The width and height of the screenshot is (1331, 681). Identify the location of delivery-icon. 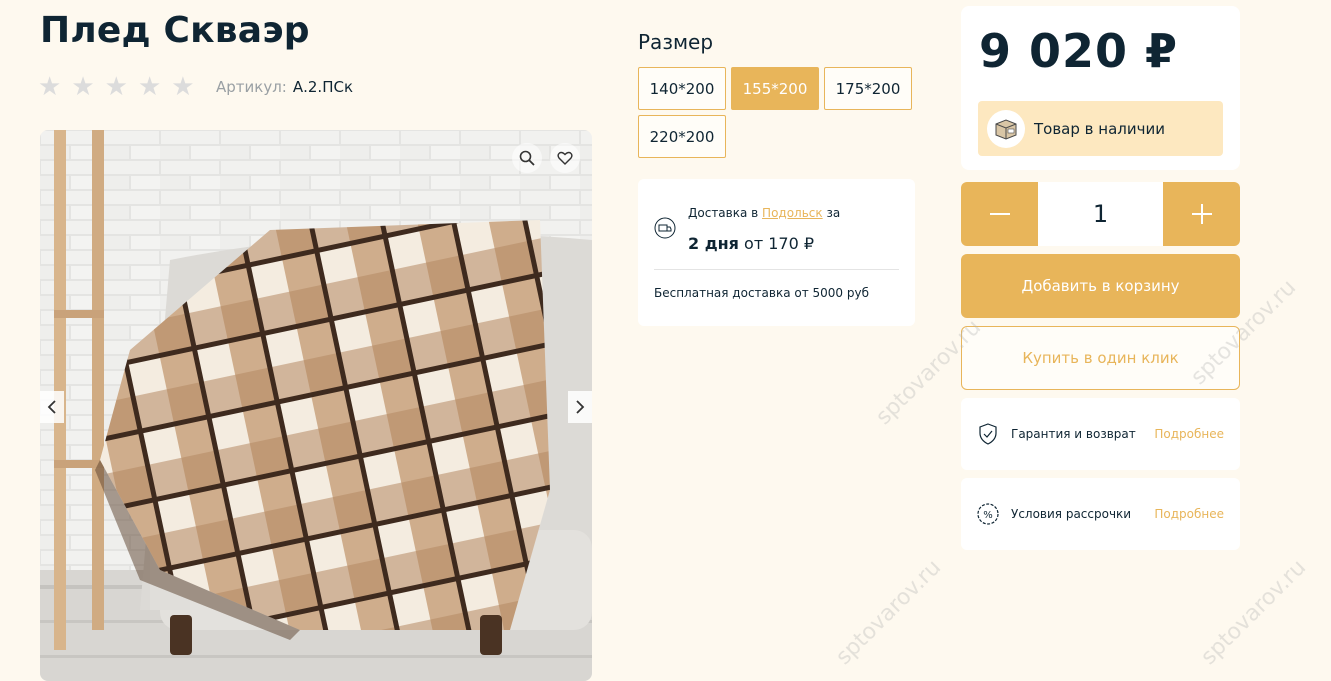
(665, 228).